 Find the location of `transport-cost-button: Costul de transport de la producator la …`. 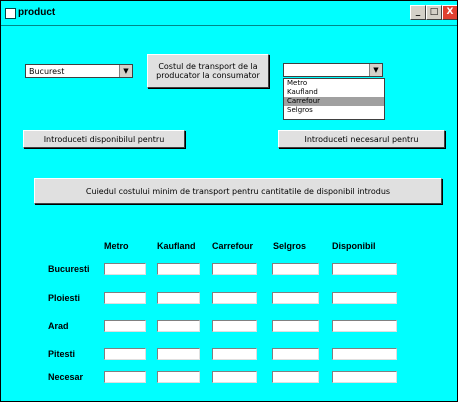

transport-cost-button: Costul de transport de la producator la … is located at coordinates (208, 71).